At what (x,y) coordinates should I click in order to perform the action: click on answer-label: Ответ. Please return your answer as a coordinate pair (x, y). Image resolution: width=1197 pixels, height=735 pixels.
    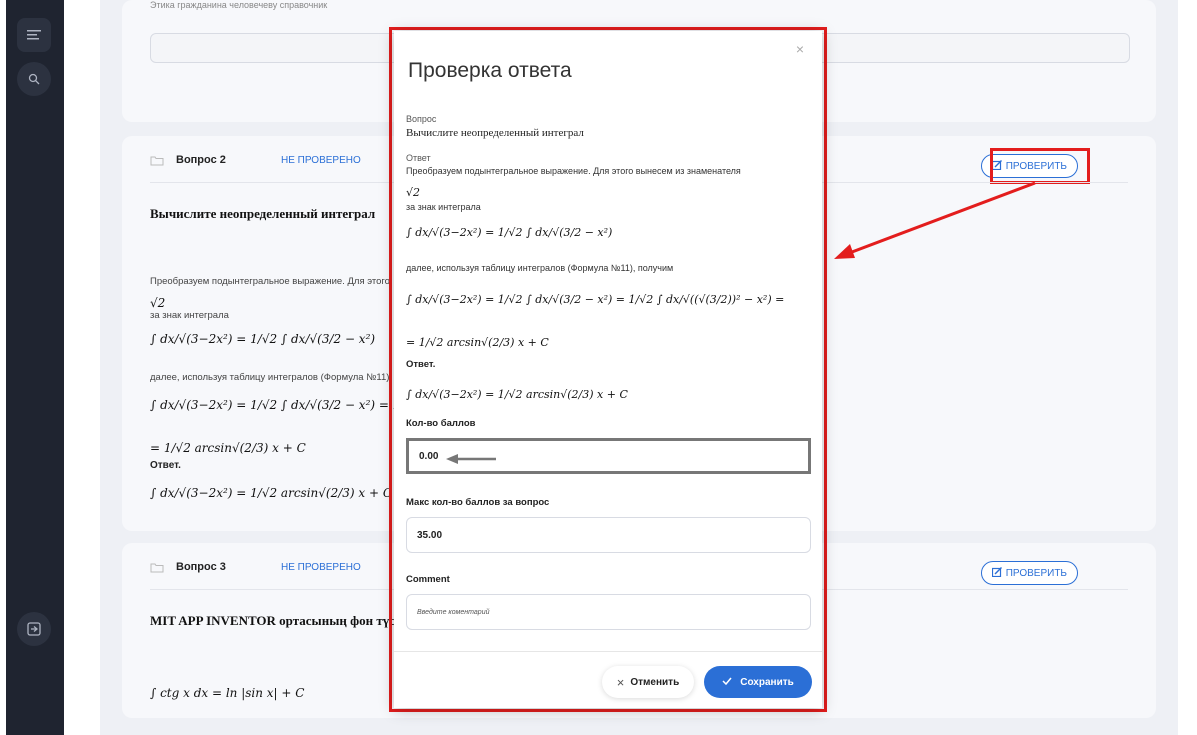
    Looking at the image, I should click on (418, 158).